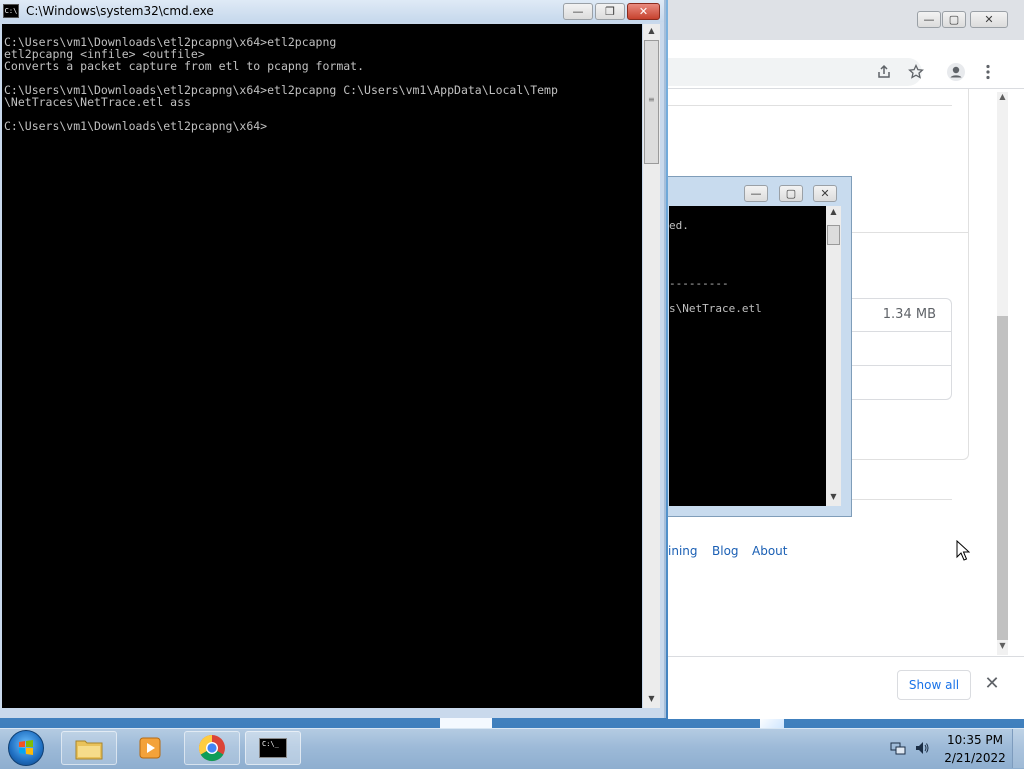 This screenshot has width=1024, height=769. What do you see at coordinates (916, 72) in the screenshot?
I see `star-icon` at bounding box center [916, 72].